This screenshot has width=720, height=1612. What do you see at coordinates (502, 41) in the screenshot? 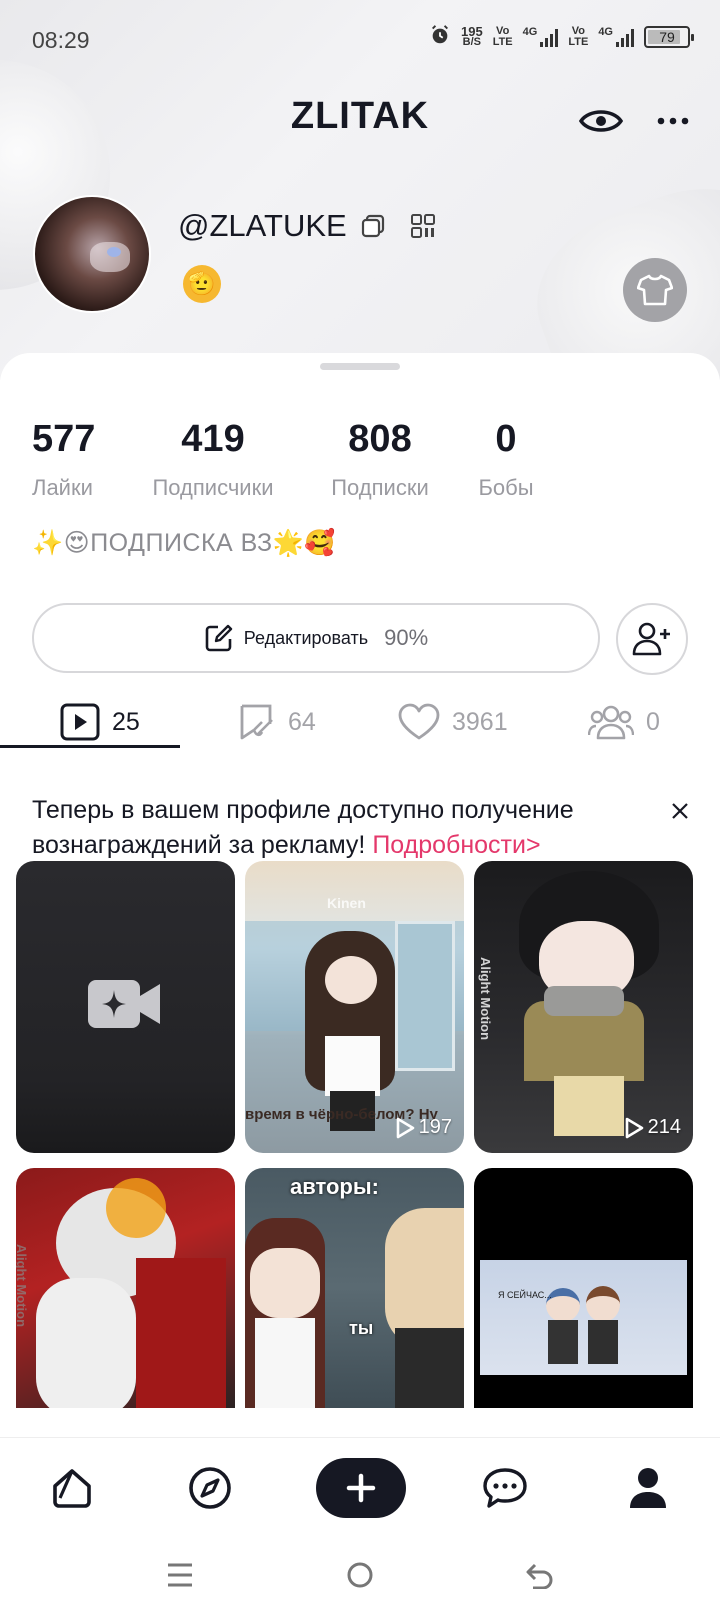
I see `sim1-volte-bottom: LTE` at bounding box center [502, 41].